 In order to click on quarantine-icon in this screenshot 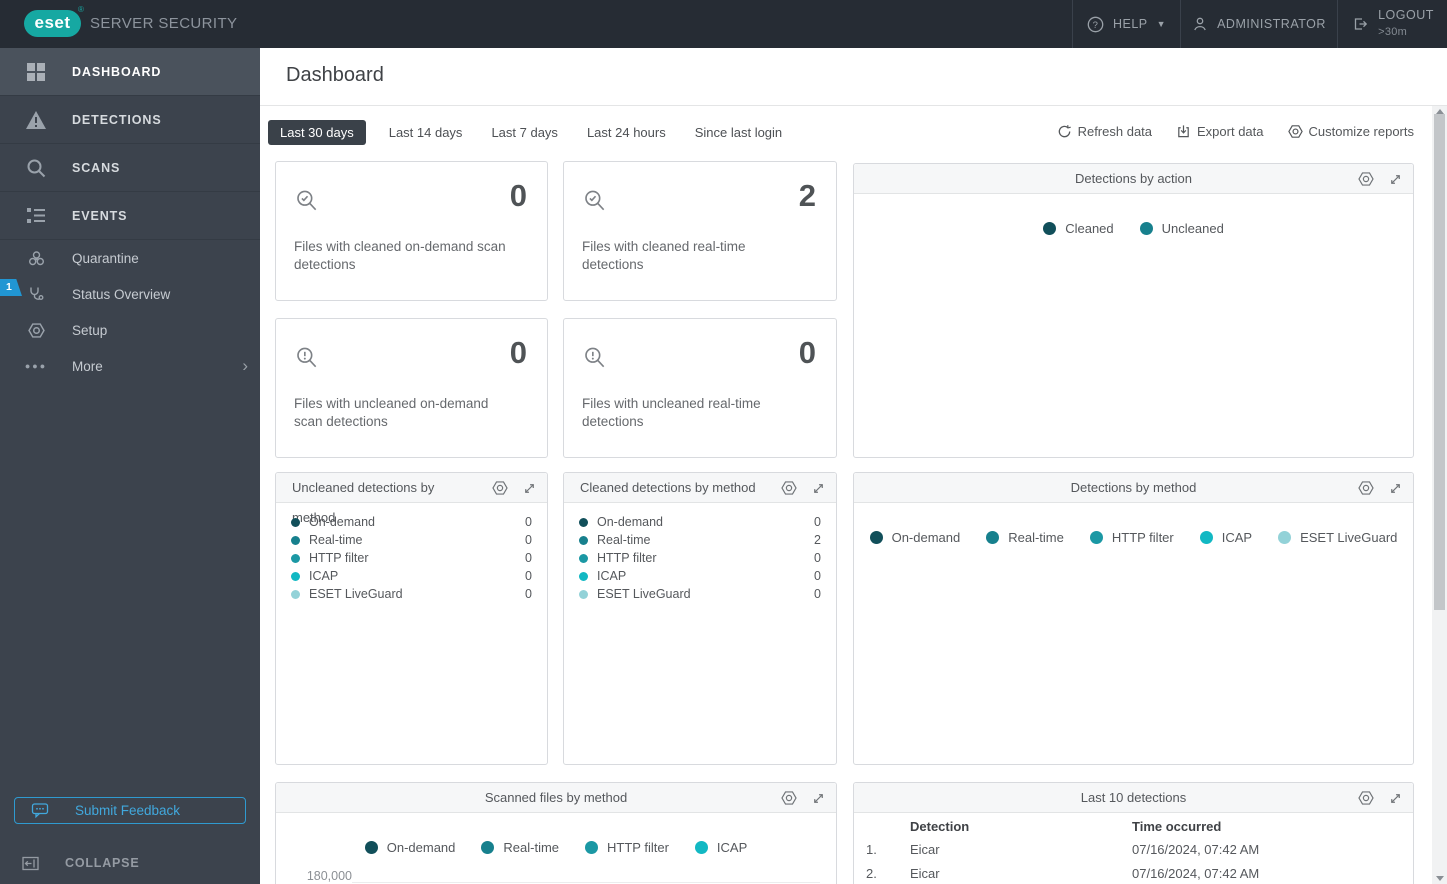, I will do `click(36, 258)`.